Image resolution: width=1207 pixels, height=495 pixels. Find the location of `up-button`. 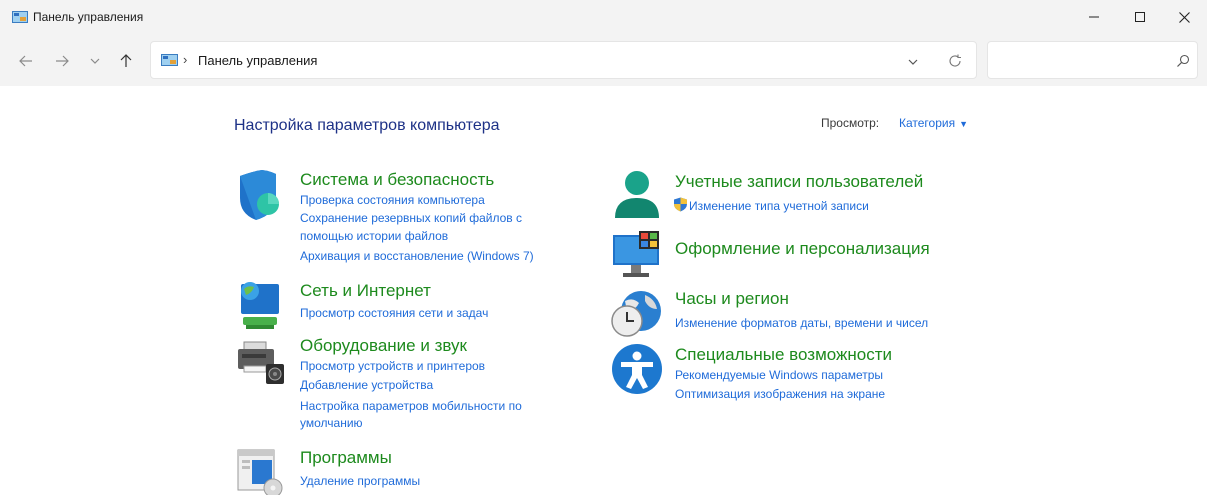

up-button is located at coordinates (126, 61).